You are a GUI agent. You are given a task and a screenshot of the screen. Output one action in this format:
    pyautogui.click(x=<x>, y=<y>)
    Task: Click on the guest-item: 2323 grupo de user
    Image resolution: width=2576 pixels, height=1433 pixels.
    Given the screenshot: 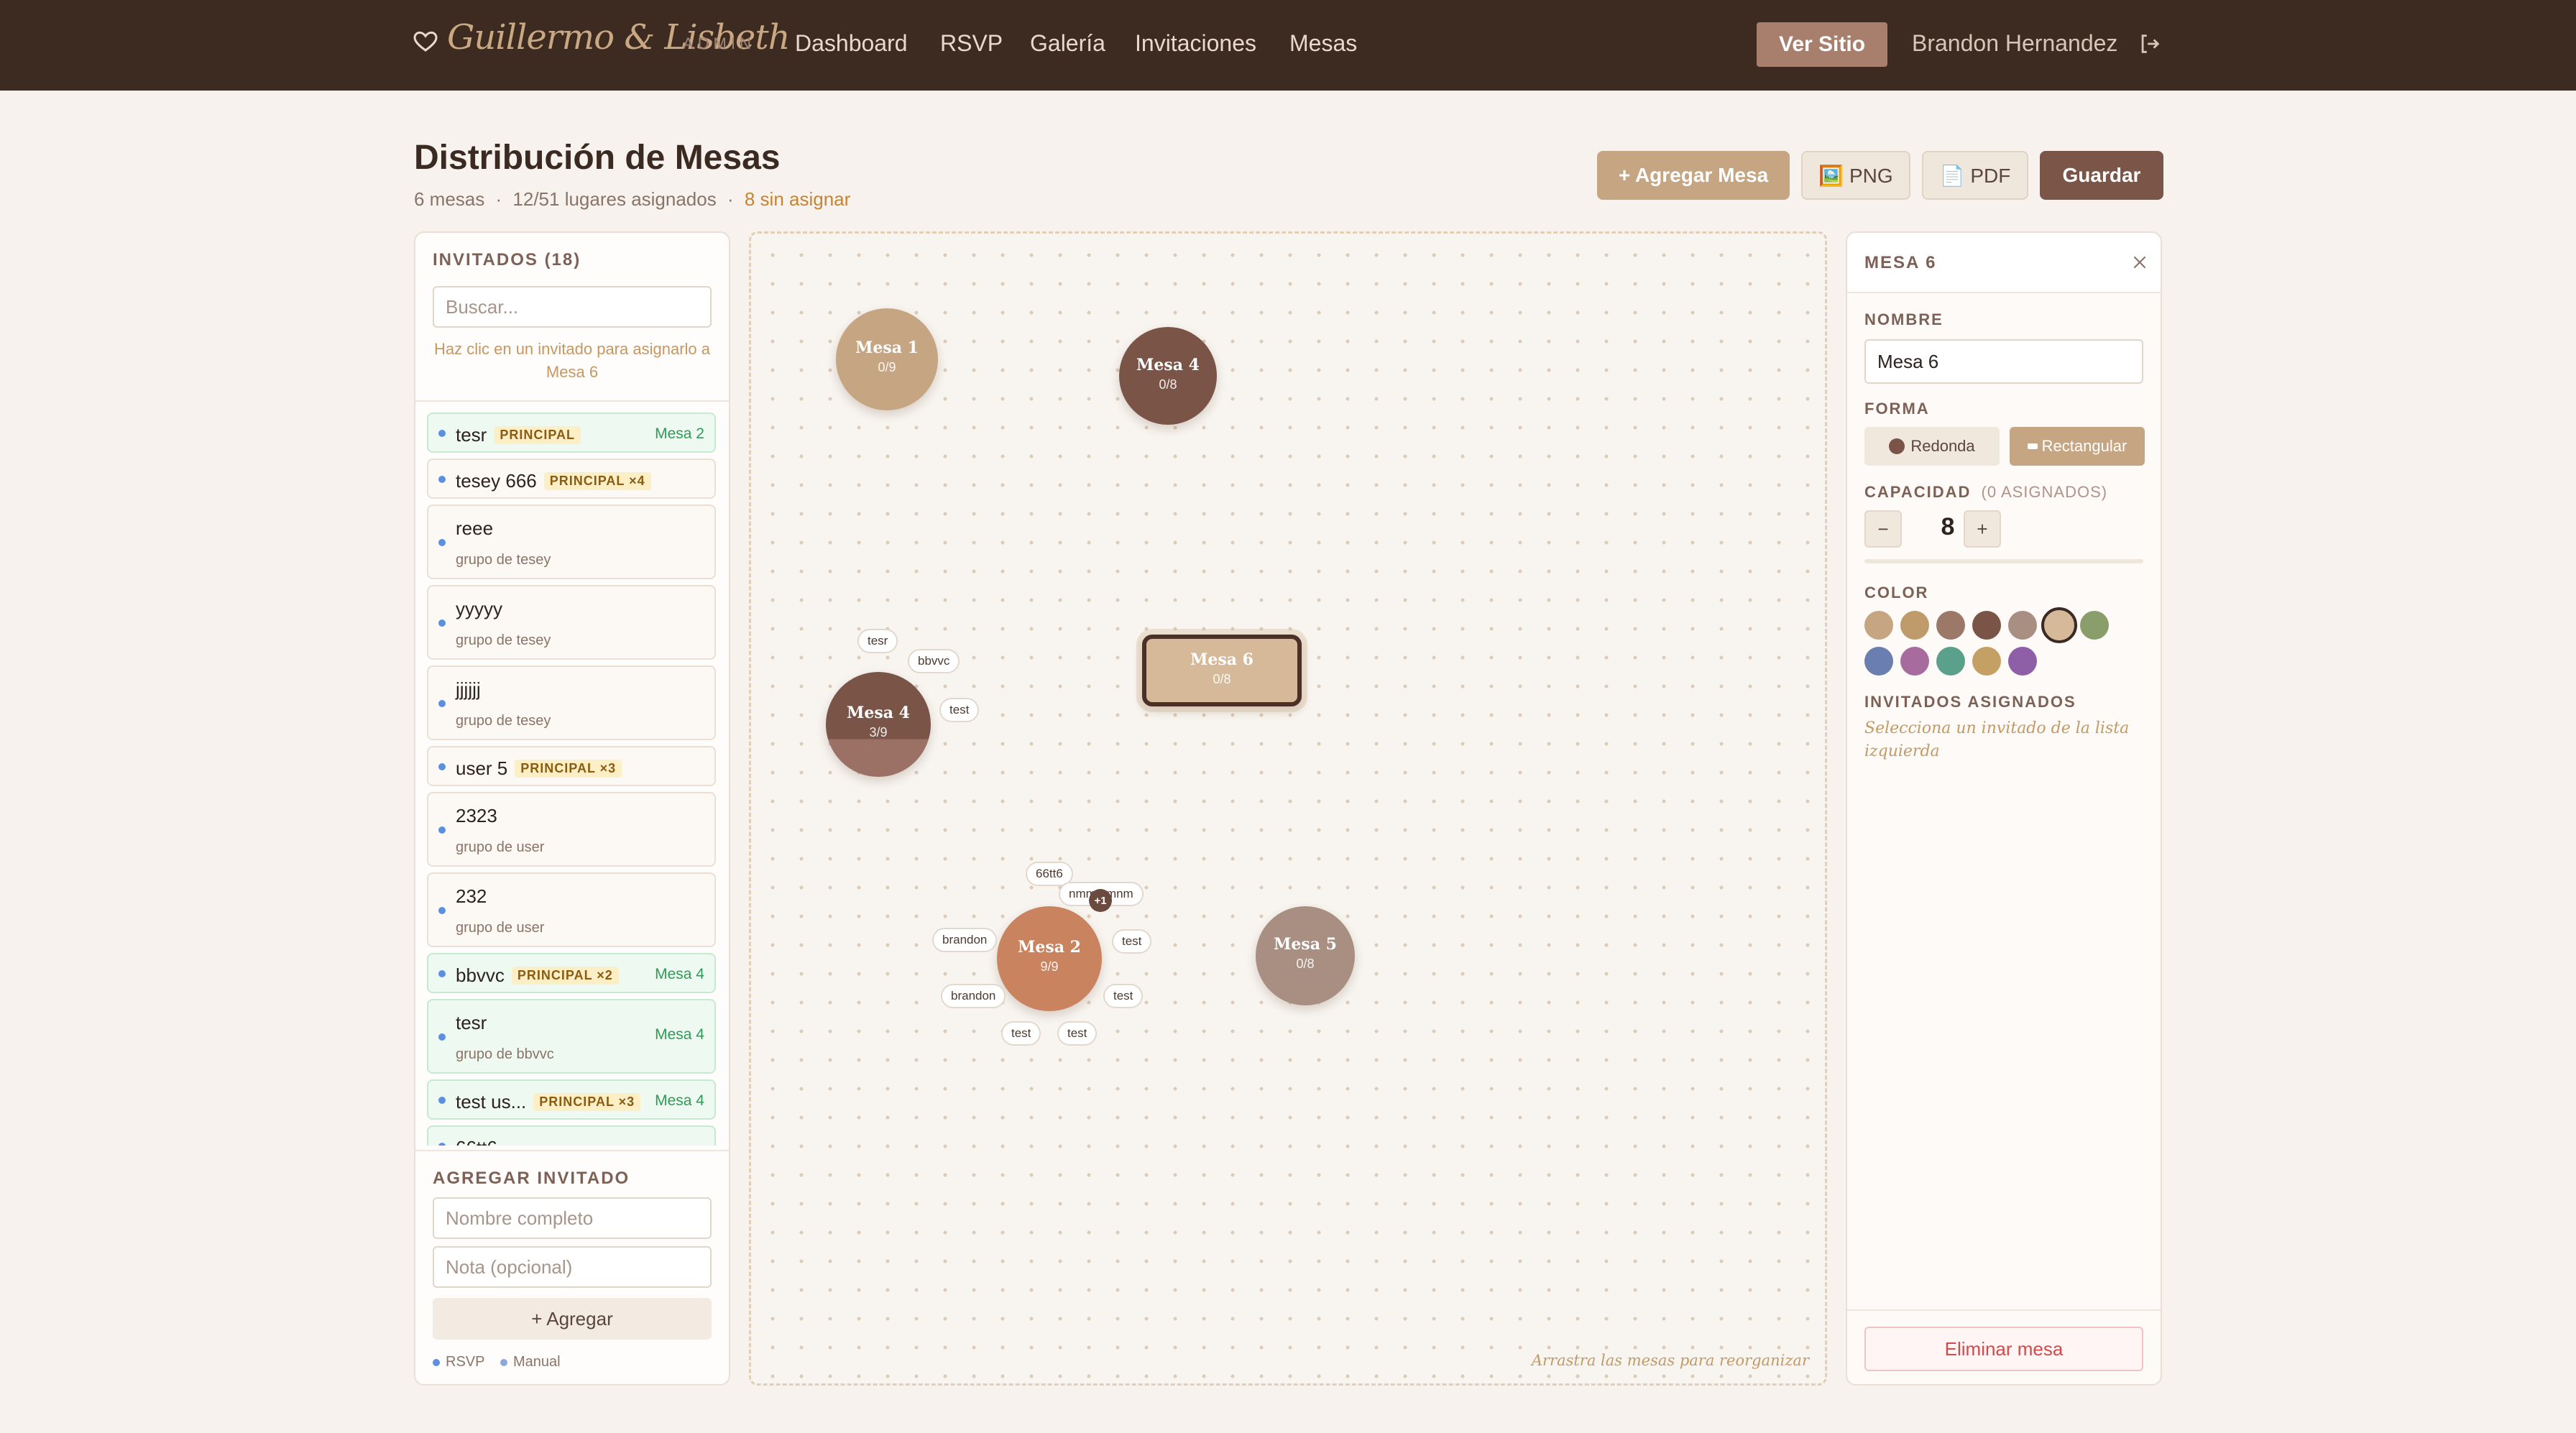 What is the action you would take?
    pyautogui.click(x=571, y=829)
    